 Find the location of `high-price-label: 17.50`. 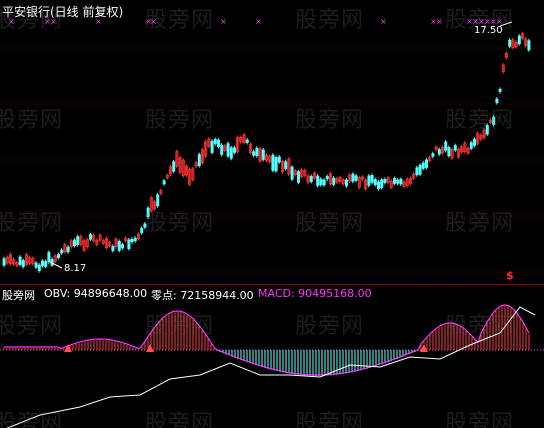

high-price-label: 17.50 is located at coordinates (488, 30).